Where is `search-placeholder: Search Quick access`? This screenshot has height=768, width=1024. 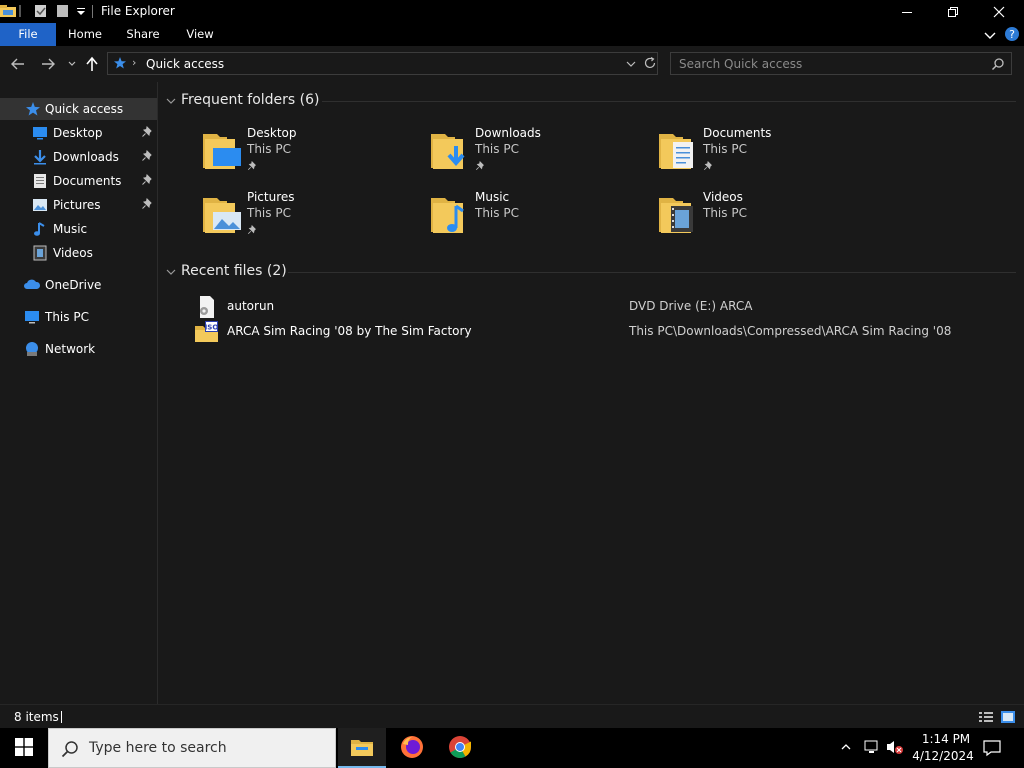
search-placeholder: Search Quick access is located at coordinates (741, 64).